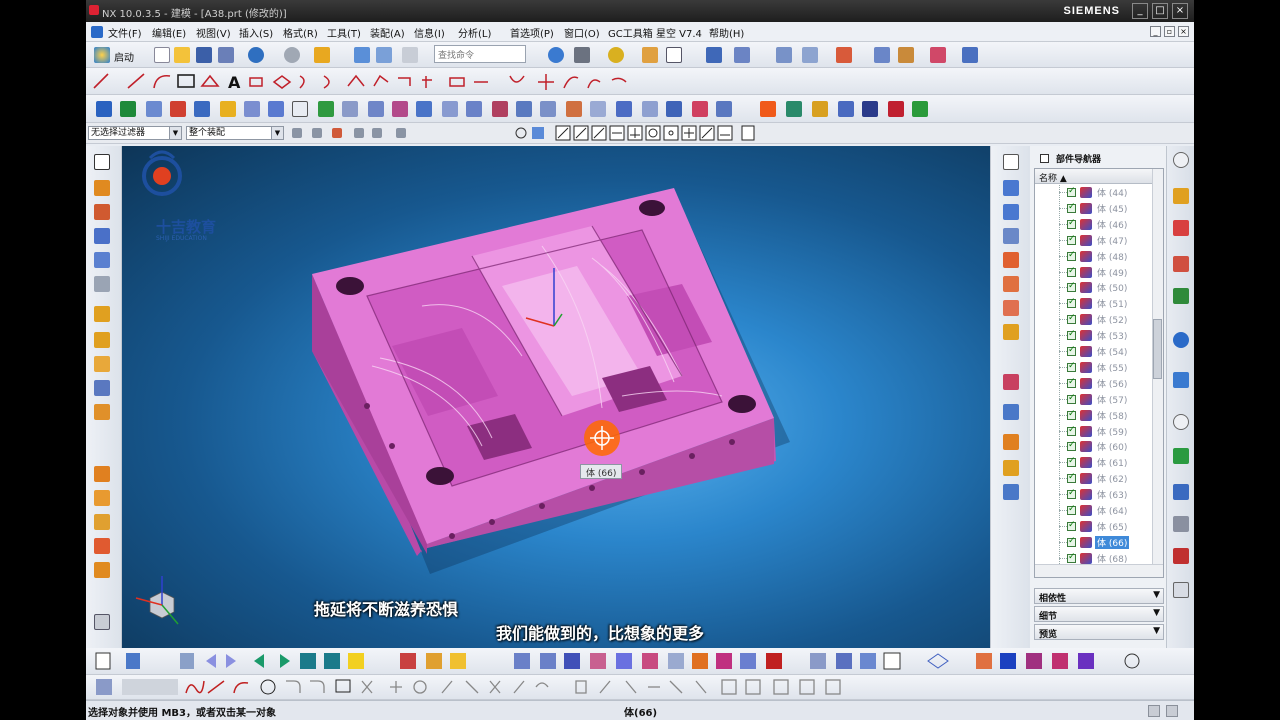 The height and width of the screenshot is (720, 1280). What do you see at coordinates (1094, 192) in the screenshot?
I see `tree-row: 体 (44)` at bounding box center [1094, 192].